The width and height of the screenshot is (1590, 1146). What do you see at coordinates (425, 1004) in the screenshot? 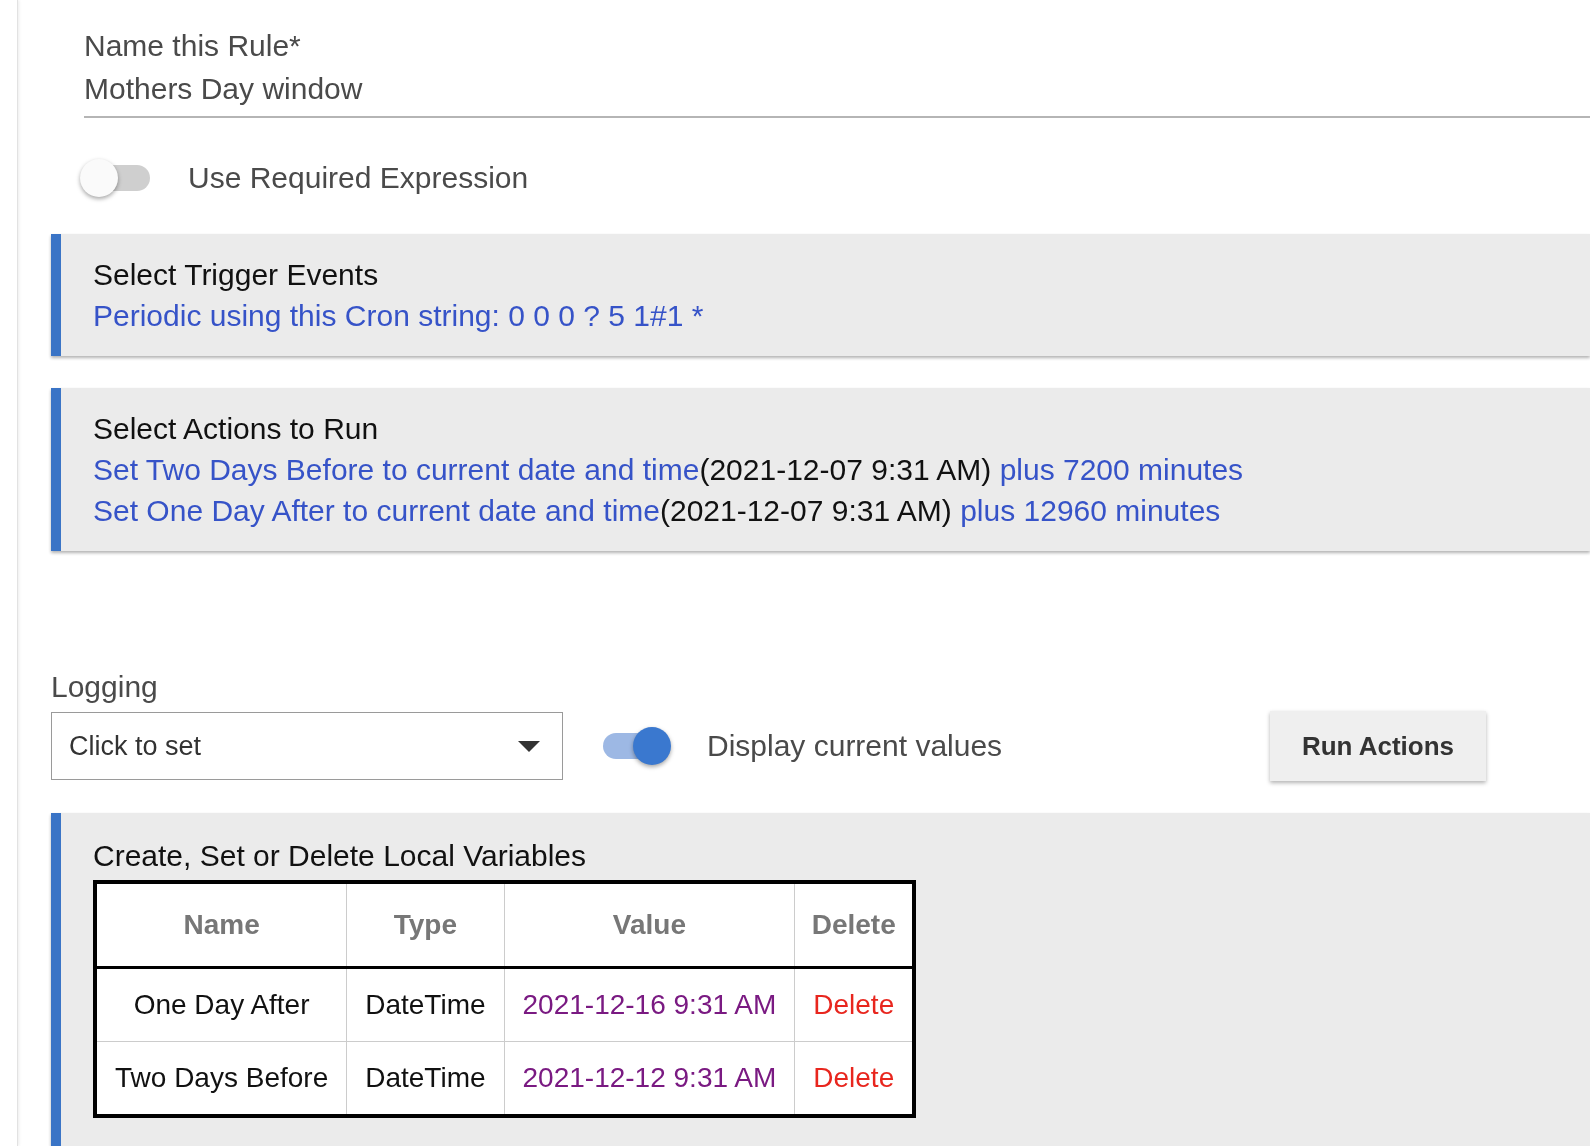
I see `table-cell: DateTime` at bounding box center [425, 1004].